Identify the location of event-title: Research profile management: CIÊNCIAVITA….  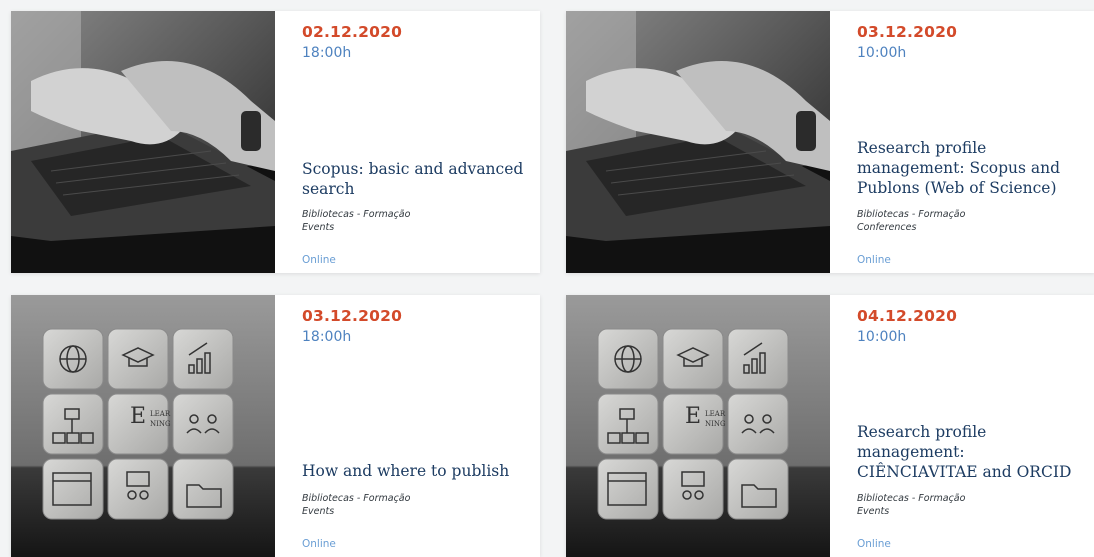
(968, 452).